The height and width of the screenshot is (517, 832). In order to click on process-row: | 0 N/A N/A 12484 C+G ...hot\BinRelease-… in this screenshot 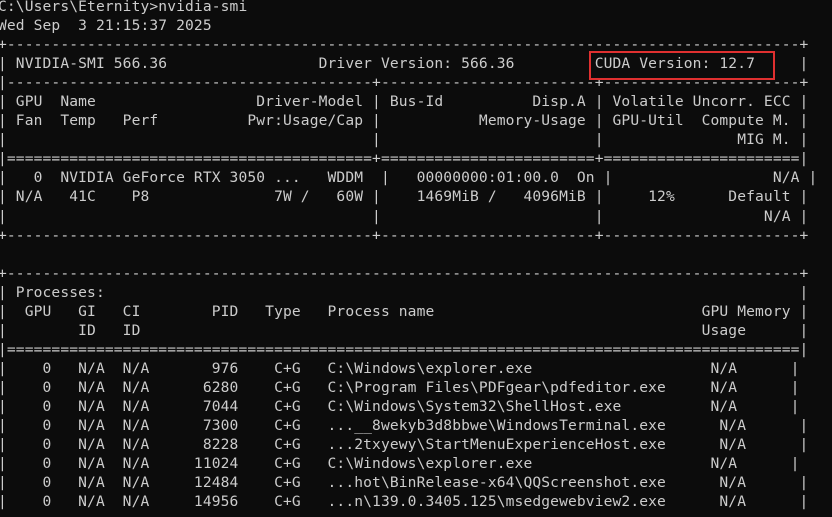, I will do `click(404, 483)`.